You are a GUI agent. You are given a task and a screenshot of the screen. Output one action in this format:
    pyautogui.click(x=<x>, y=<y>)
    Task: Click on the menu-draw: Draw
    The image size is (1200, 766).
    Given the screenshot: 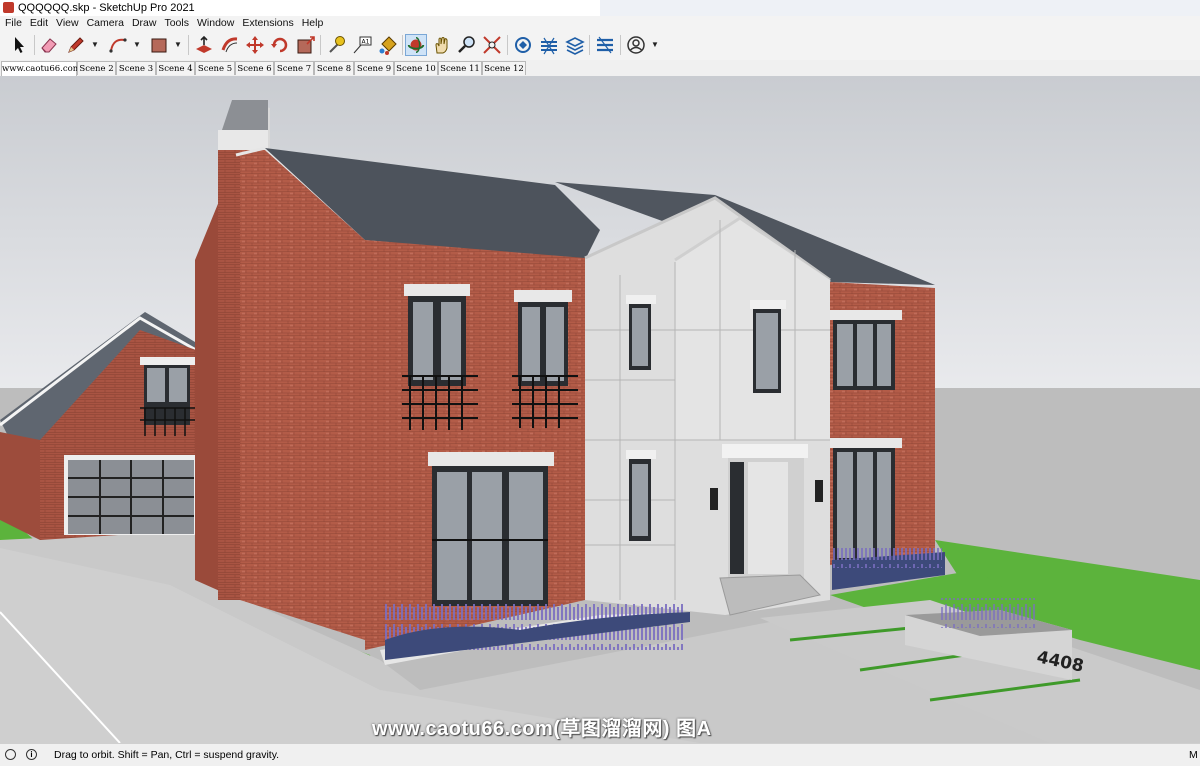 What is the action you would take?
    pyautogui.click(x=144, y=23)
    